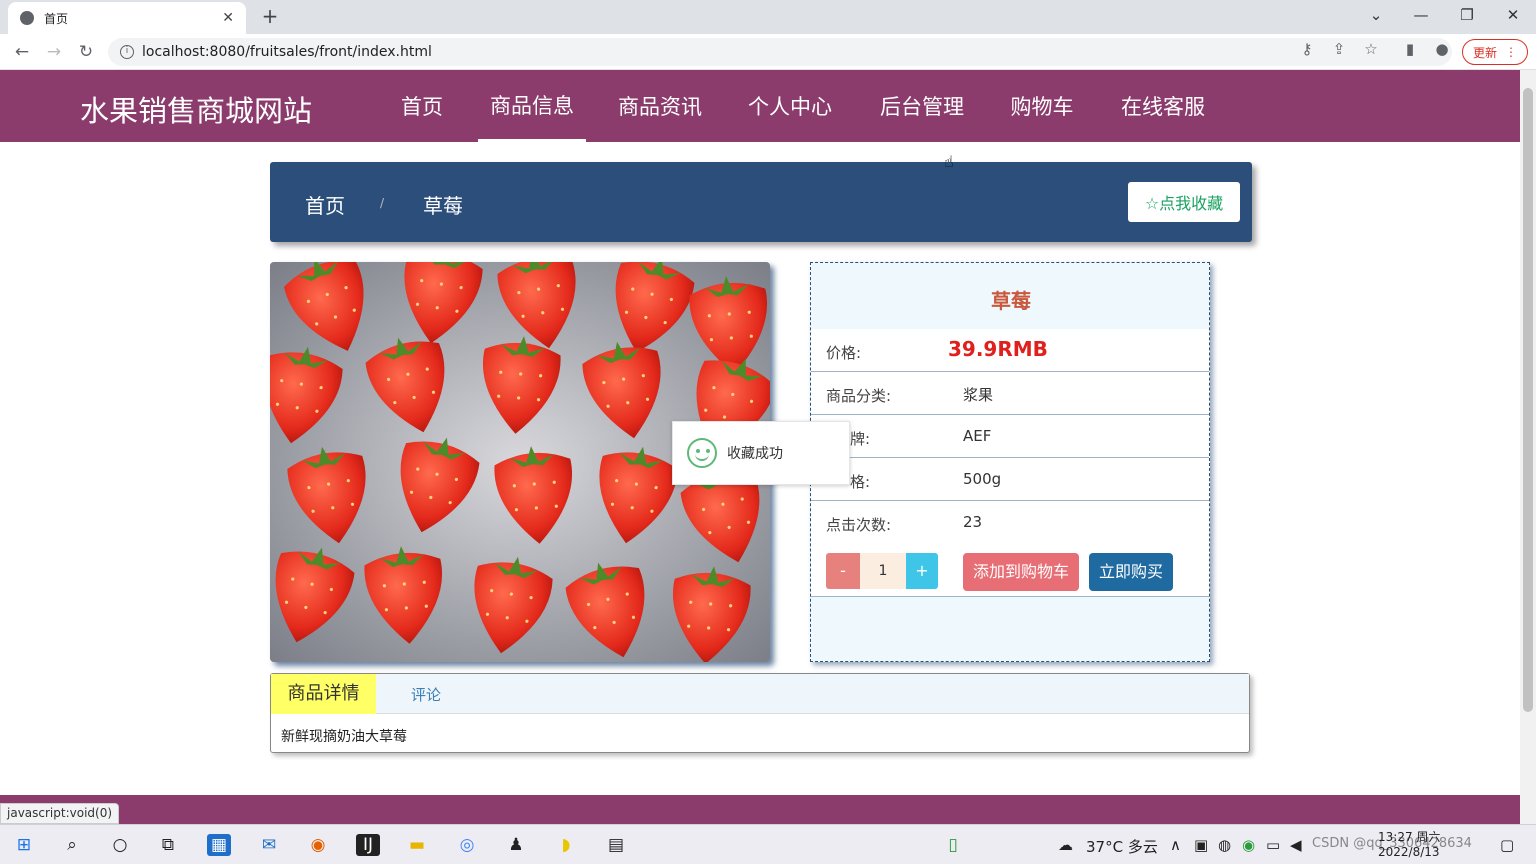 Image resolution: width=1536 pixels, height=864 pixels. Describe the element at coordinates (1131, 572) in the screenshot. I see `buy-now-button: 立即购买` at that location.